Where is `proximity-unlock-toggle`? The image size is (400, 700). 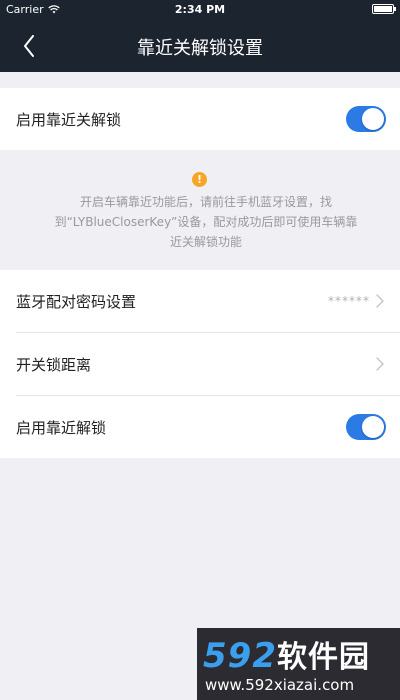 proximity-unlock-toggle is located at coordinates (366, 427).